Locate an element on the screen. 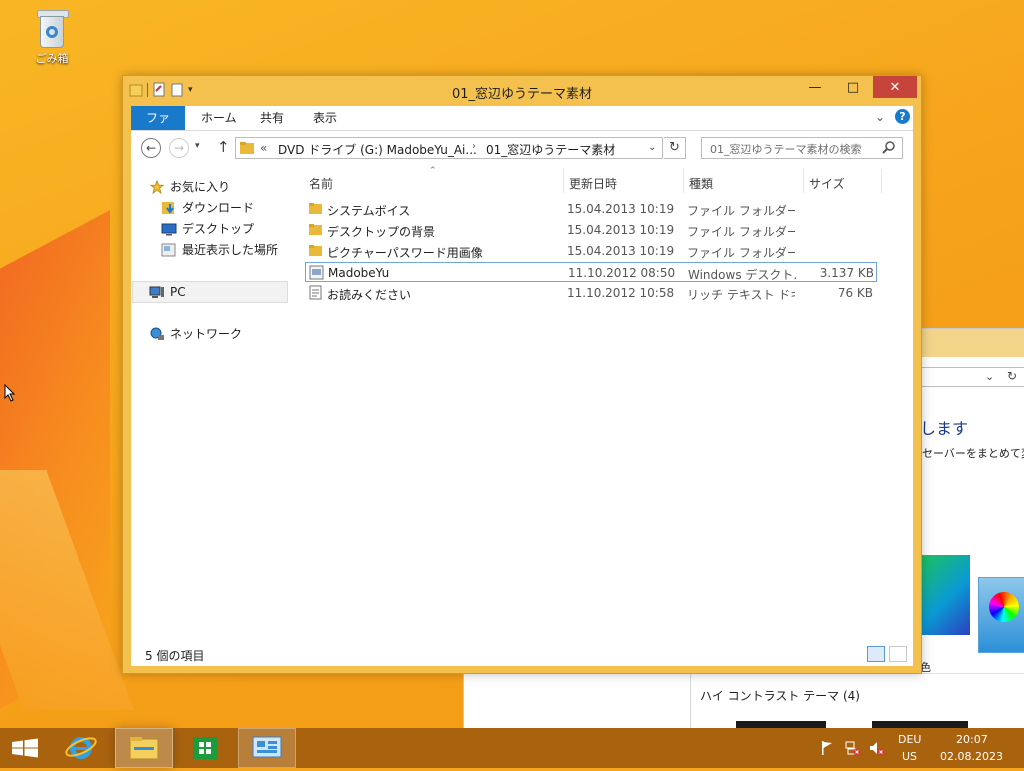 This screenshot has height=771, width=1024. theme-file-icon is located at coordinates (316, 272).